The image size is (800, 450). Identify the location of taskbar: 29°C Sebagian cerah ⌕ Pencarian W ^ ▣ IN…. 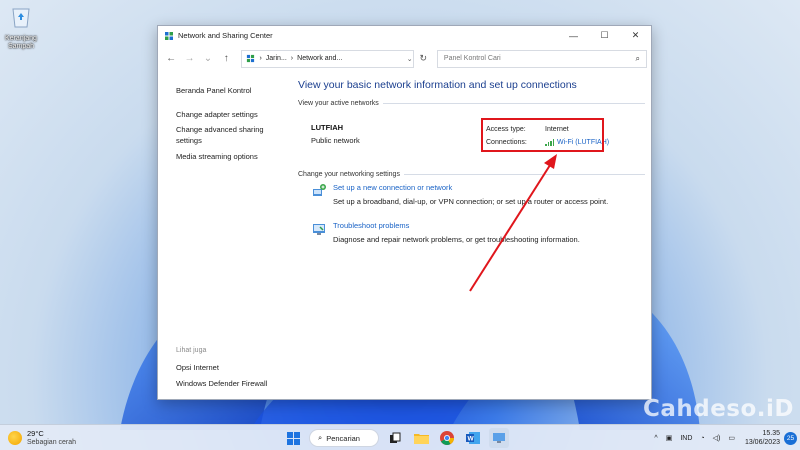
(400, 437).